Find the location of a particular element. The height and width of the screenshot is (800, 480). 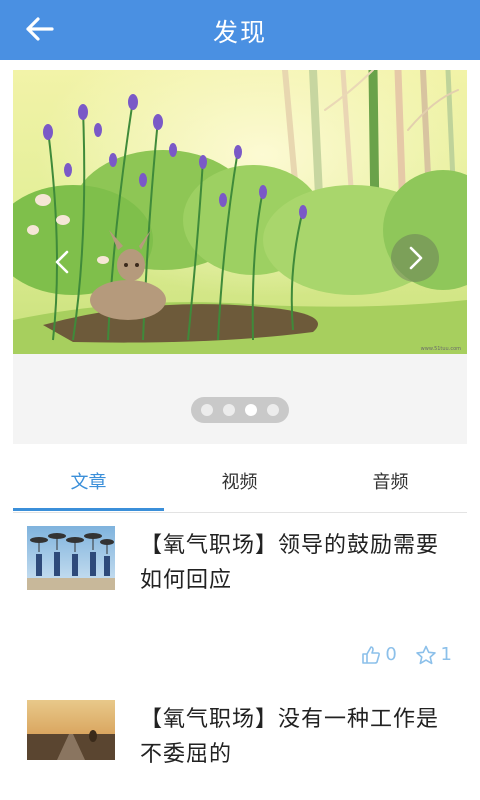

tab-label: 文章 is located at coordinates (88, 482).